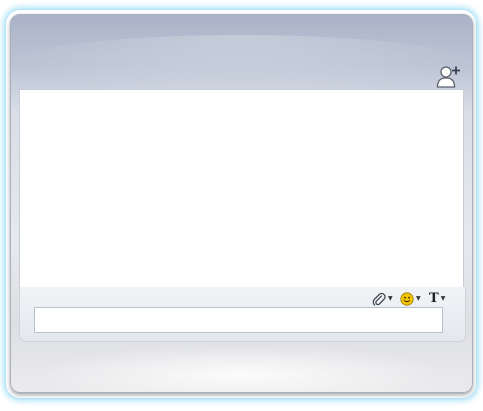 Image resolution: width=483 pixels, height=411 pixels. I want to click on paperclip-icon, so click(379, 299).